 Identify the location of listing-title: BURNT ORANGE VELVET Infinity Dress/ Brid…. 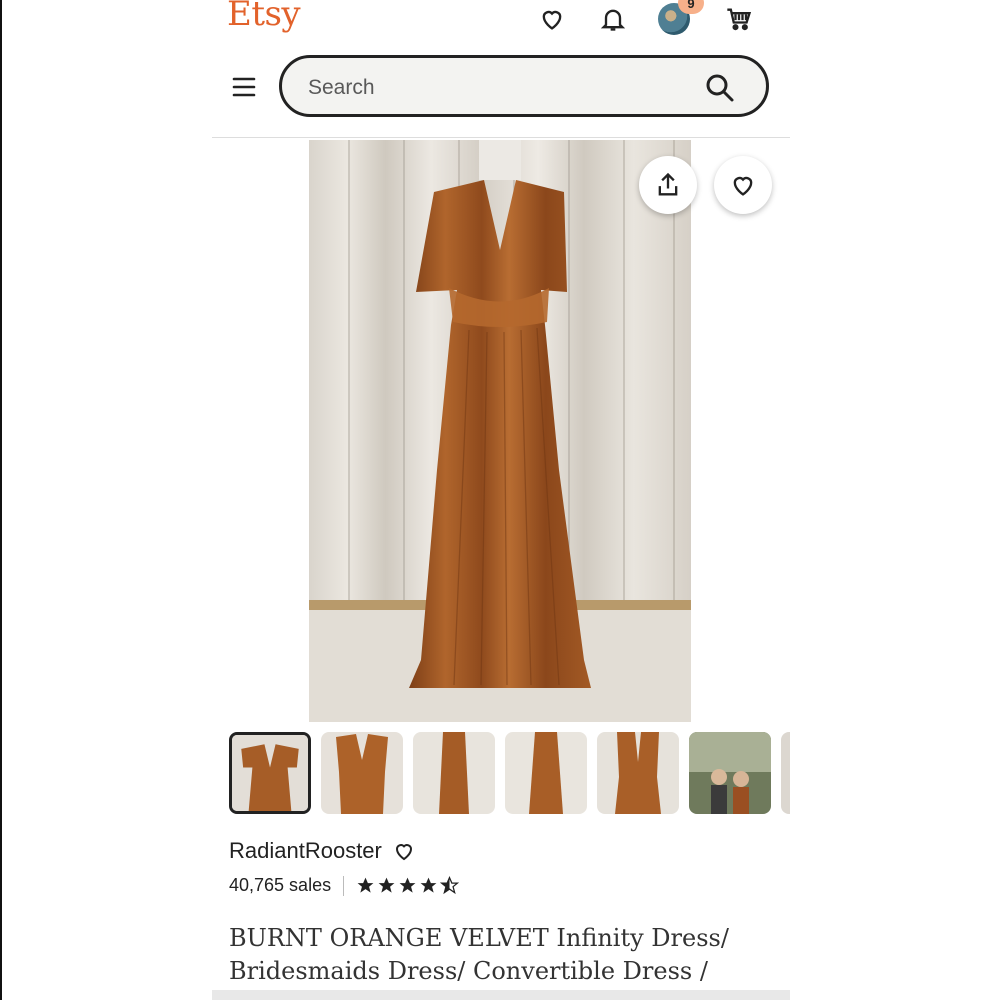
(479, 954).